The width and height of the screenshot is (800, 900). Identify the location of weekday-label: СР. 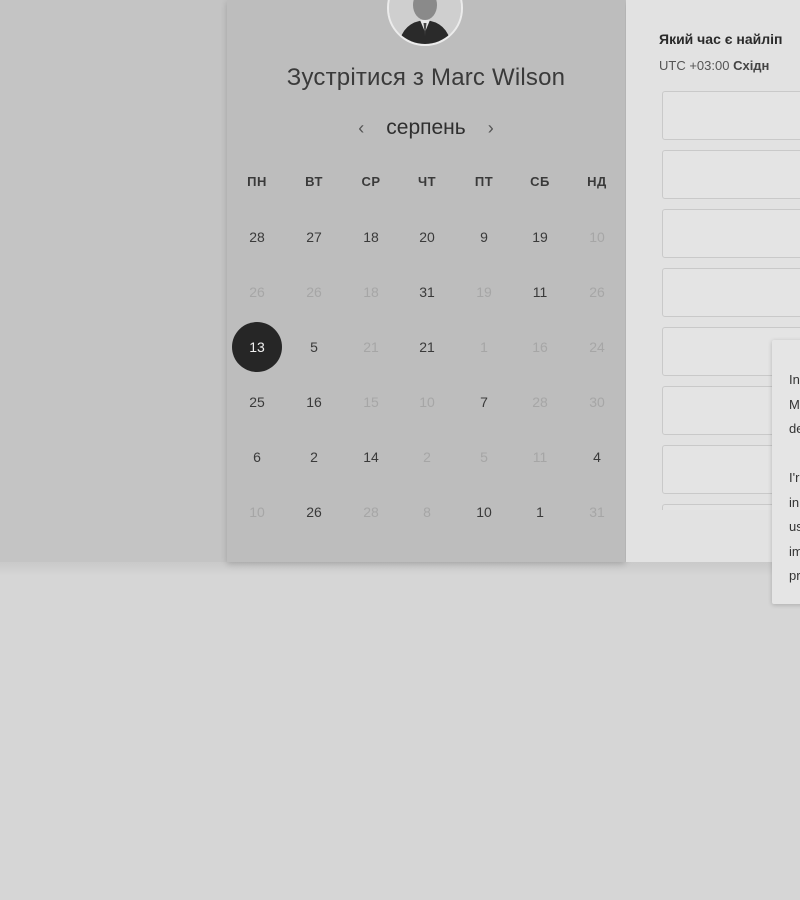
(371, 181).